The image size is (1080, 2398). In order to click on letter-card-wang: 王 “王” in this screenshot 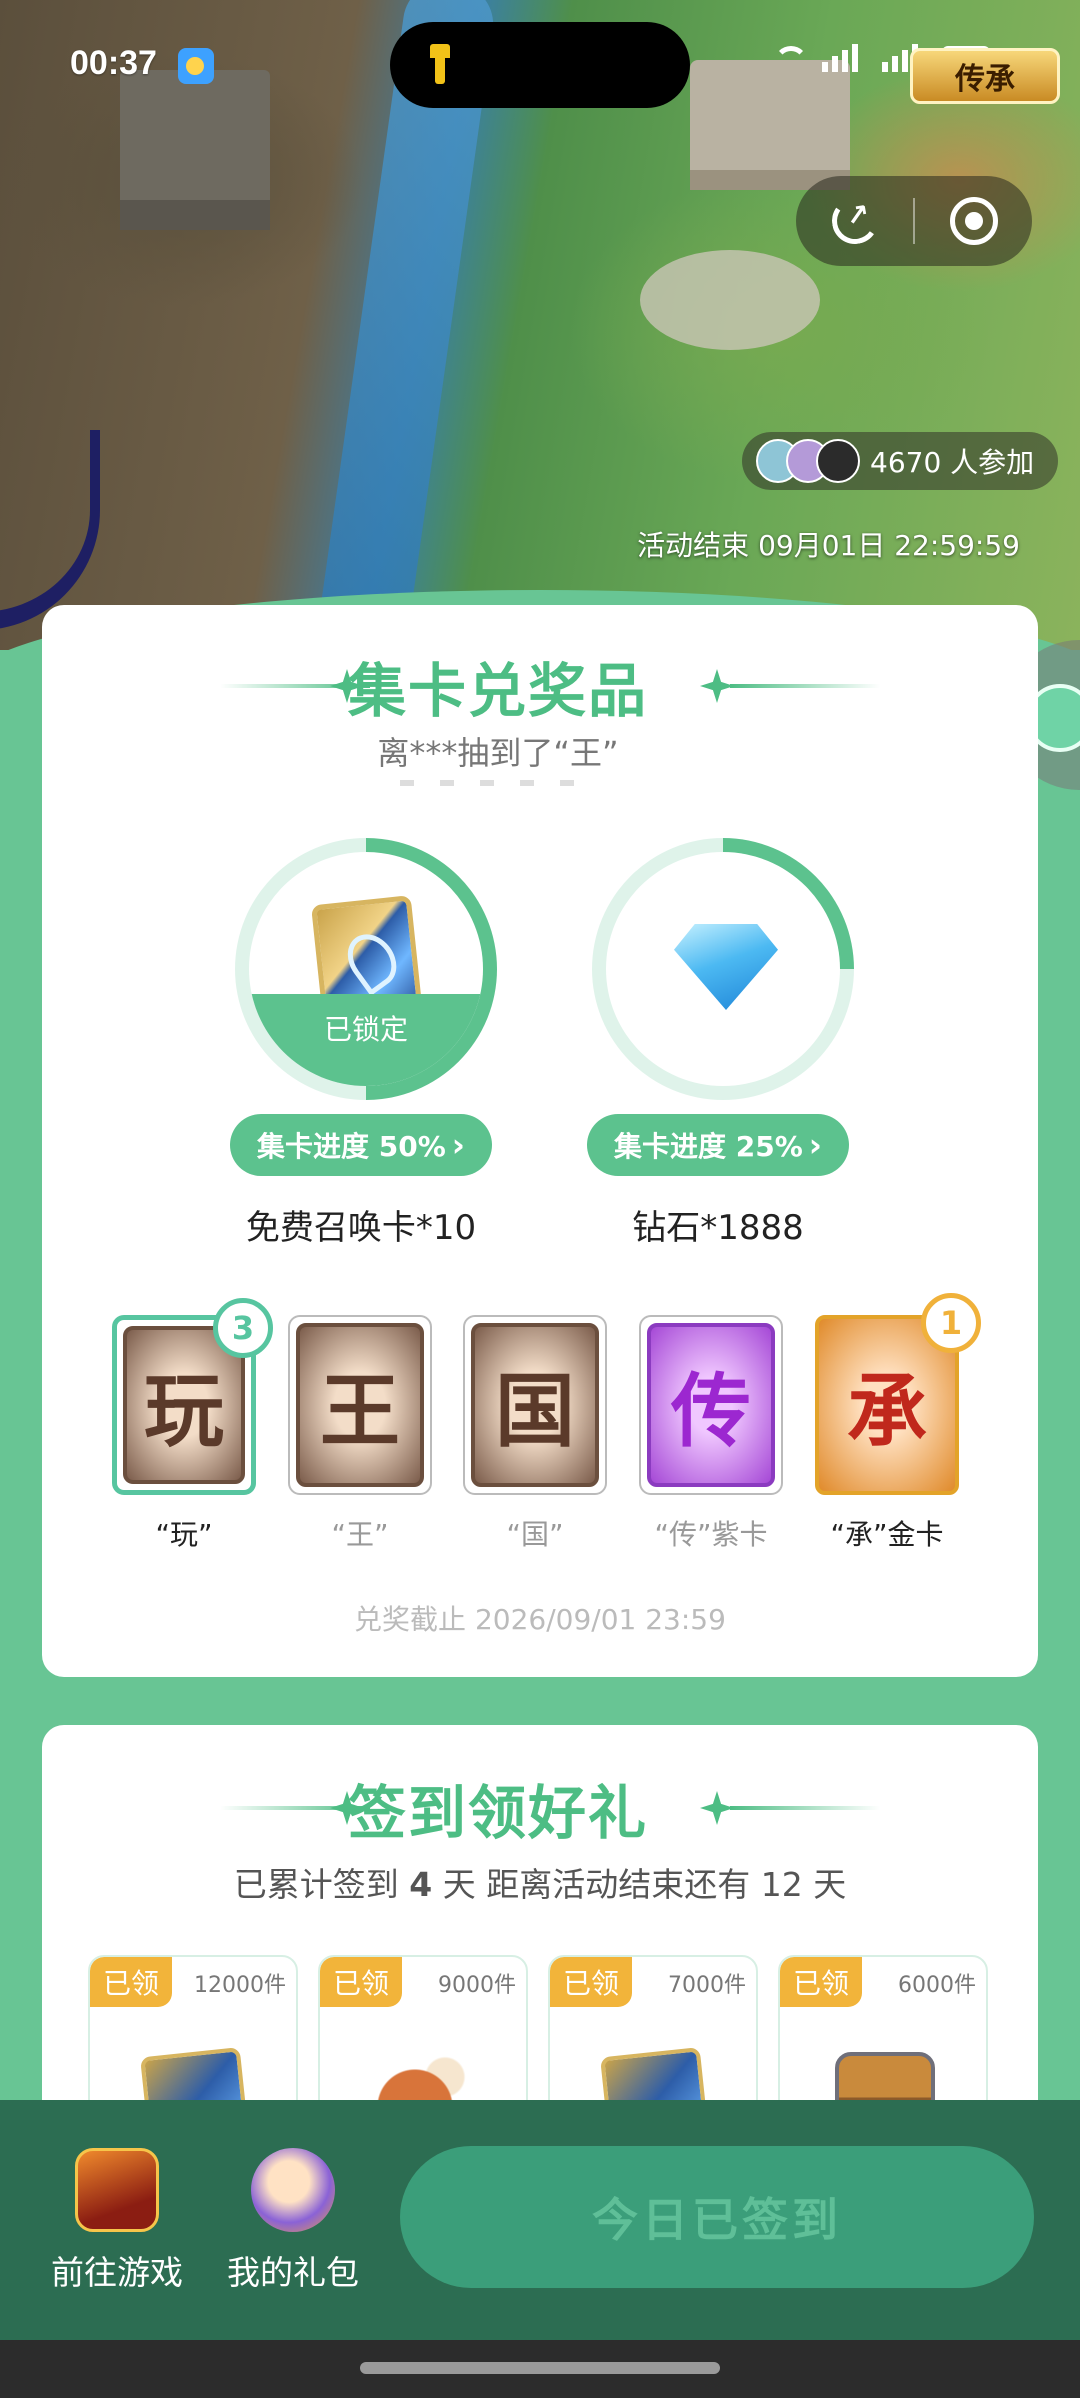, I will do `click(363, 1434)`.